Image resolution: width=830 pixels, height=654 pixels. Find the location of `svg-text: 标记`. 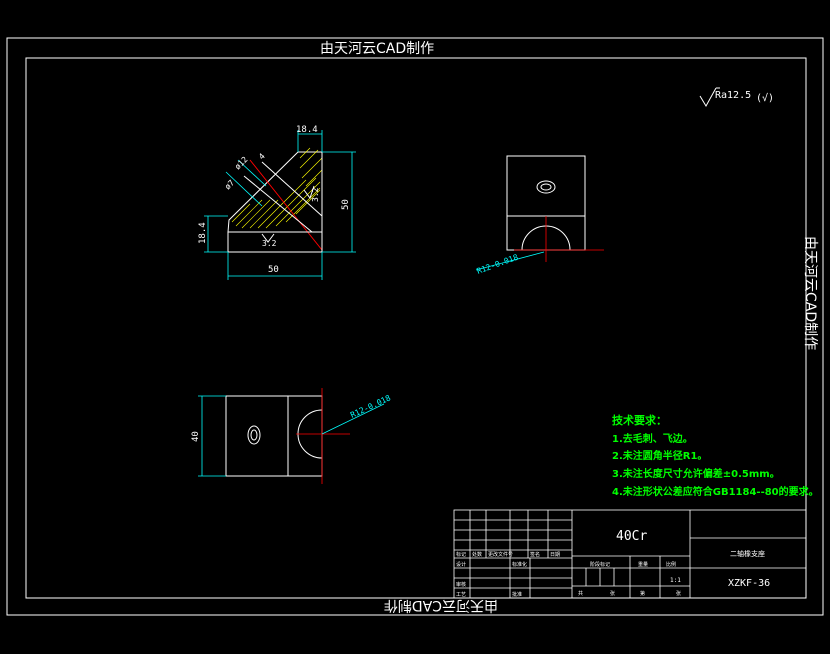

svg-text: 标记 is located at coordinates (461, 554).